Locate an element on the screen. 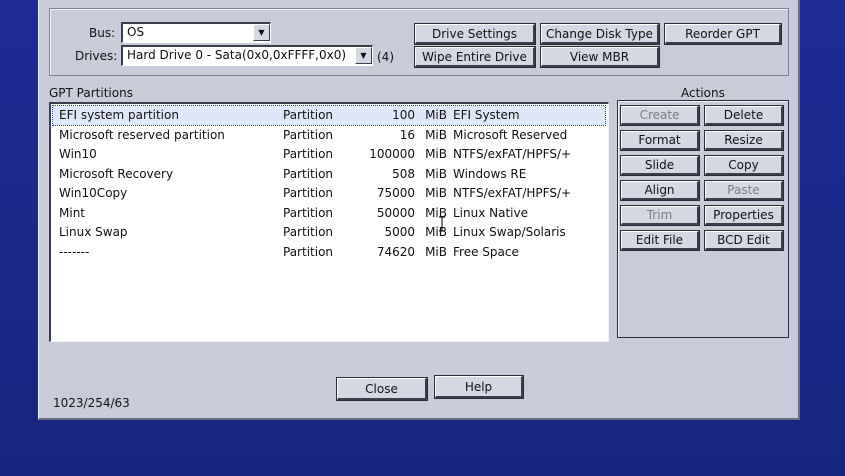  create-button: Create is located at coordinates (660, 115).